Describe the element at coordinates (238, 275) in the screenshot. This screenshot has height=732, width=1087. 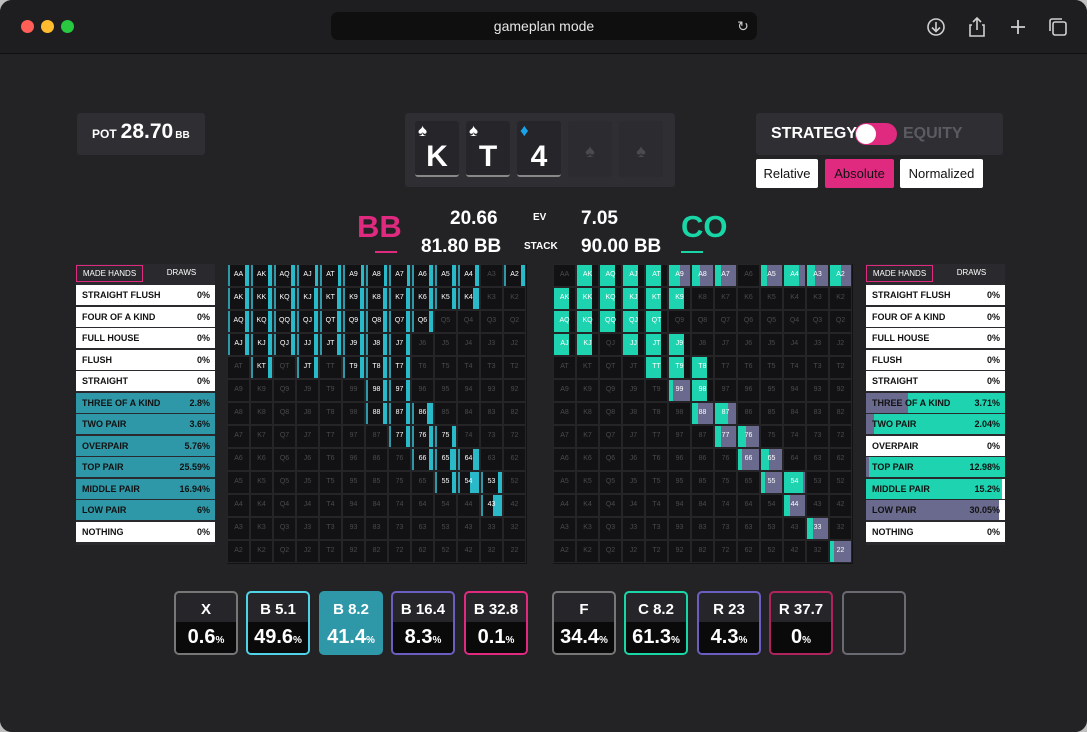
I see `hand-cell: AA` at that location.